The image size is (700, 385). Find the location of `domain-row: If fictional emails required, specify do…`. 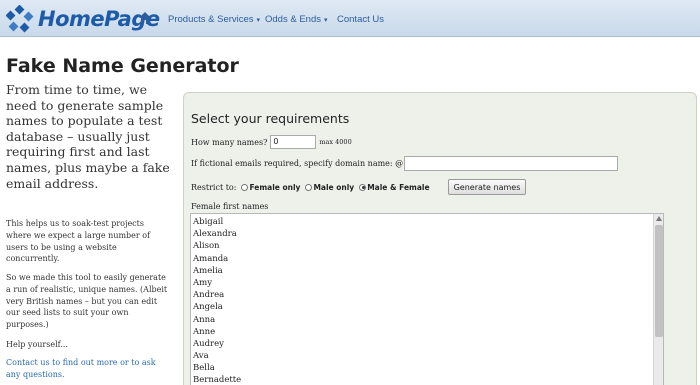

domain-row: If fictional emails required, specify do… is located at coordinates (405, 163).